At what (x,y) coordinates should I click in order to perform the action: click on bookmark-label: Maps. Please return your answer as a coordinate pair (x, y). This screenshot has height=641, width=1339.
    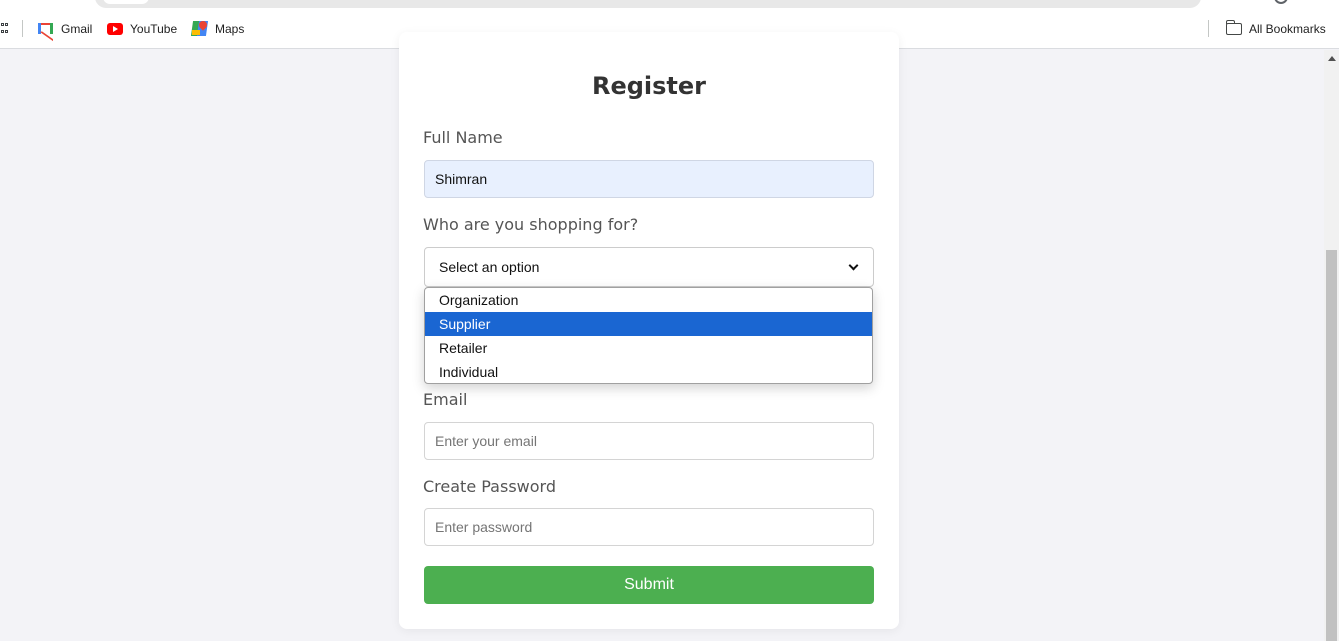
    Looking at the image, I should click on (230, 29).